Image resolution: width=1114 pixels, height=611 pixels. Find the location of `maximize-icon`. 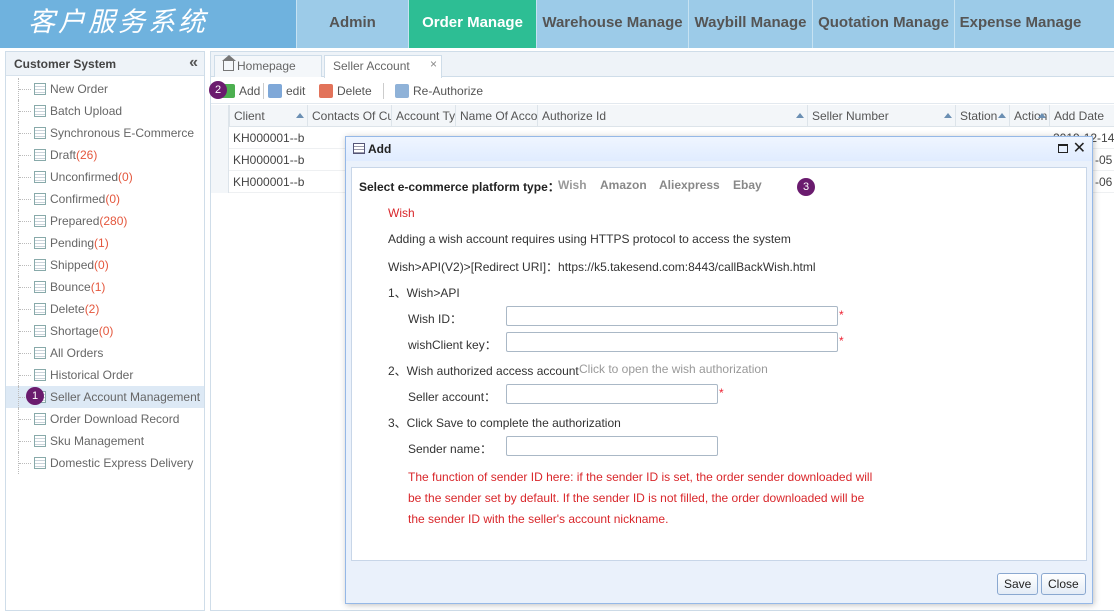

maximize-icon is located at coordinates (1063, 148).